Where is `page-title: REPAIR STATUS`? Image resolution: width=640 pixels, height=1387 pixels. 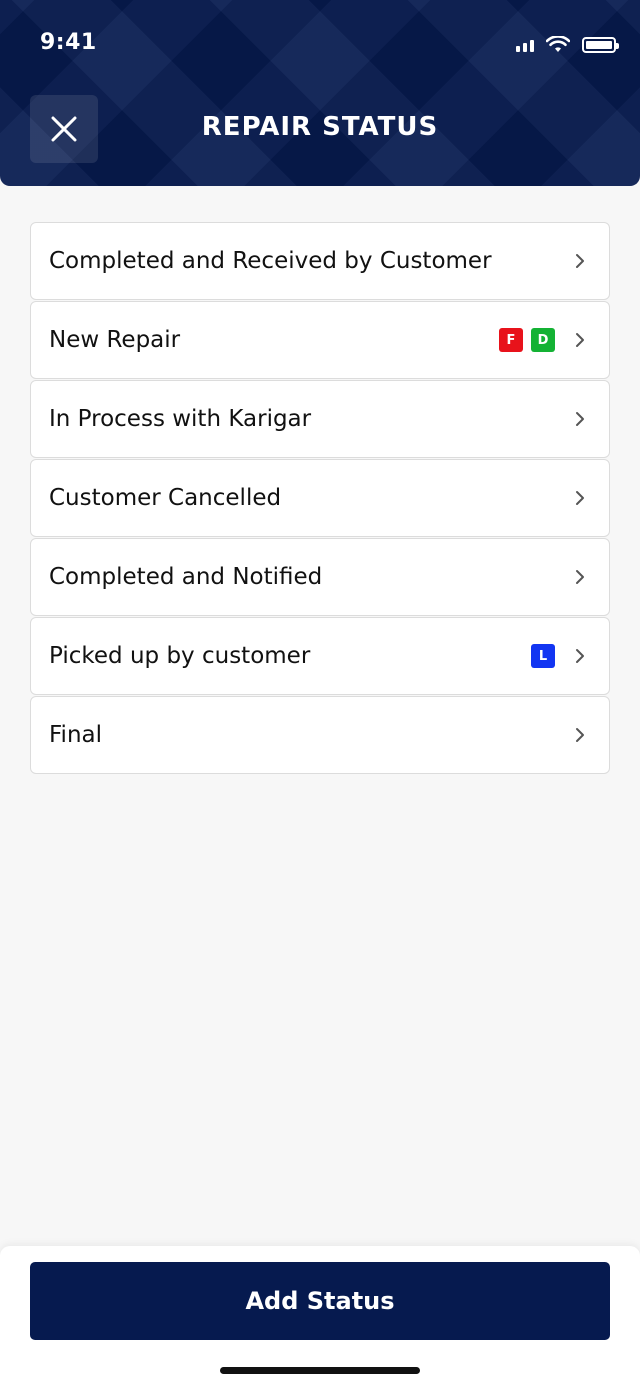 page-title: REPAIR STATUS is located at coordinates (320, 127).